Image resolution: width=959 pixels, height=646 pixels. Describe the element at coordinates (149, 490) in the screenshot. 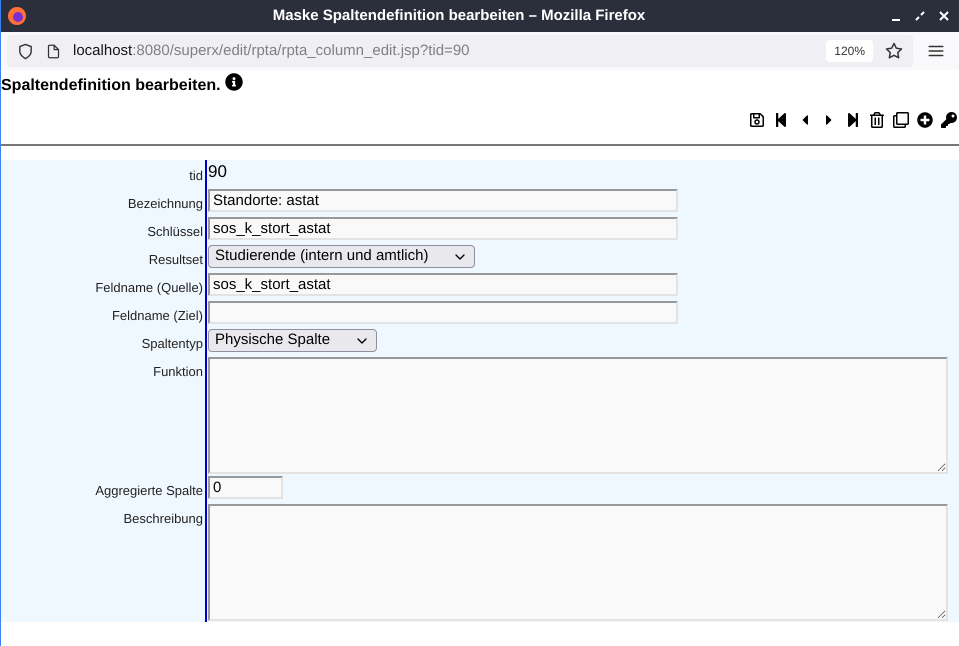

I see `field-label: Aggregierte Spalte` at that location.